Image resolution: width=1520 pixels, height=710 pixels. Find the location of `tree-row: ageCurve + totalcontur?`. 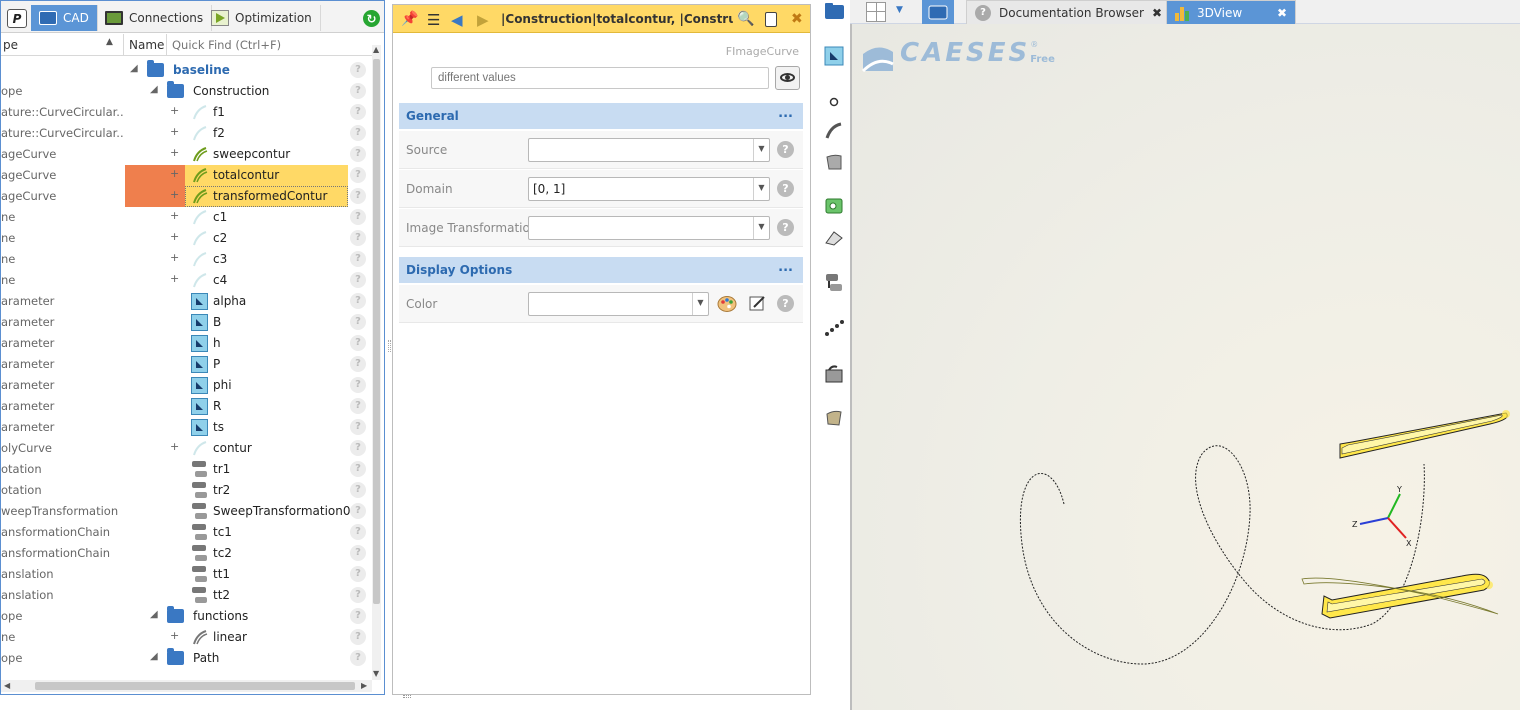

tree-row: ageCurve + totalcontur? is located at coordinates (187, 175).